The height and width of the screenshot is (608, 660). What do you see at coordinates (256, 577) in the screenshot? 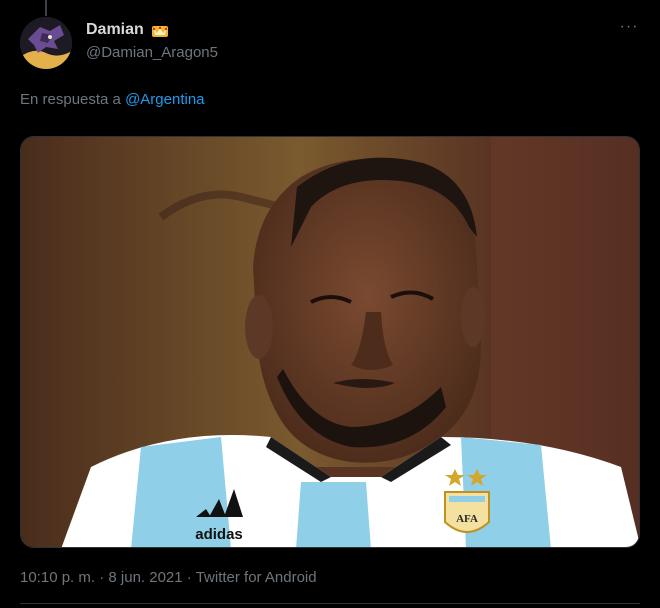
I see `tweet-source: Twitter for Android` at bounding box center [256, 577].